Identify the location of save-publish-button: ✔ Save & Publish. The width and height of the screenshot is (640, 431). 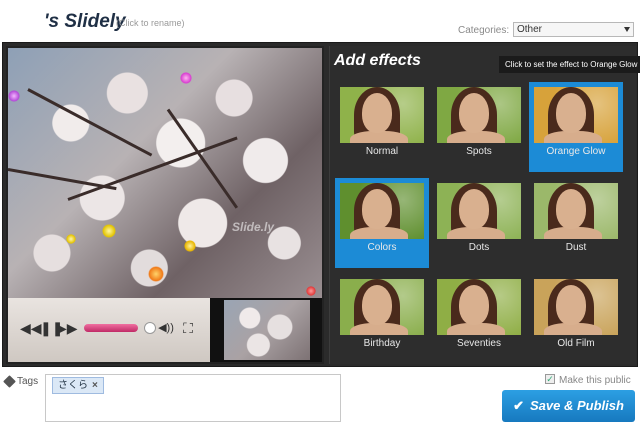
(568, 406).